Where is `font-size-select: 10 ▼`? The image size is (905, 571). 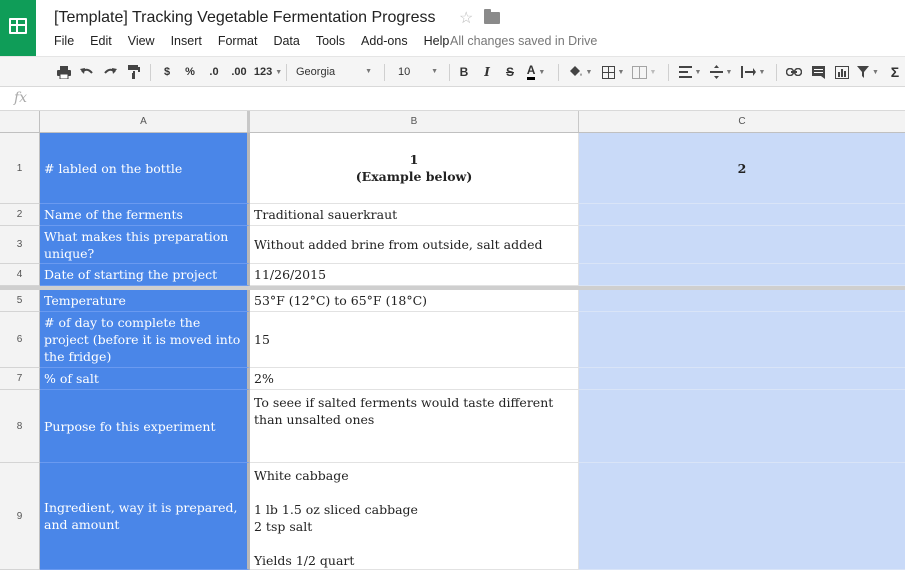
font-size-select: 10 ▼ is located at coordinates (418, 72).